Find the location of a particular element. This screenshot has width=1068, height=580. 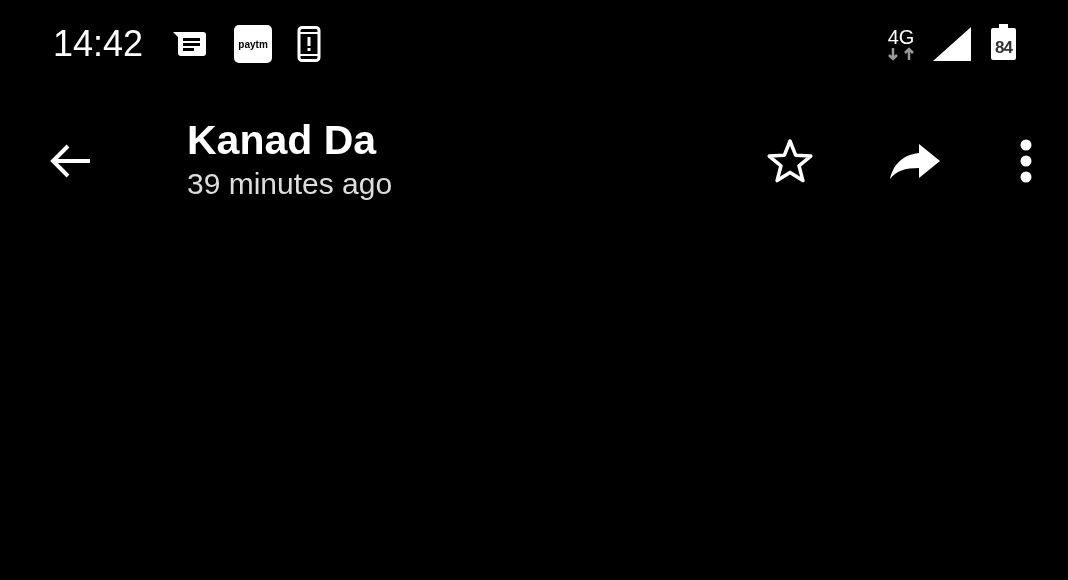

more-options-button is located at coordinates (1026, 160).